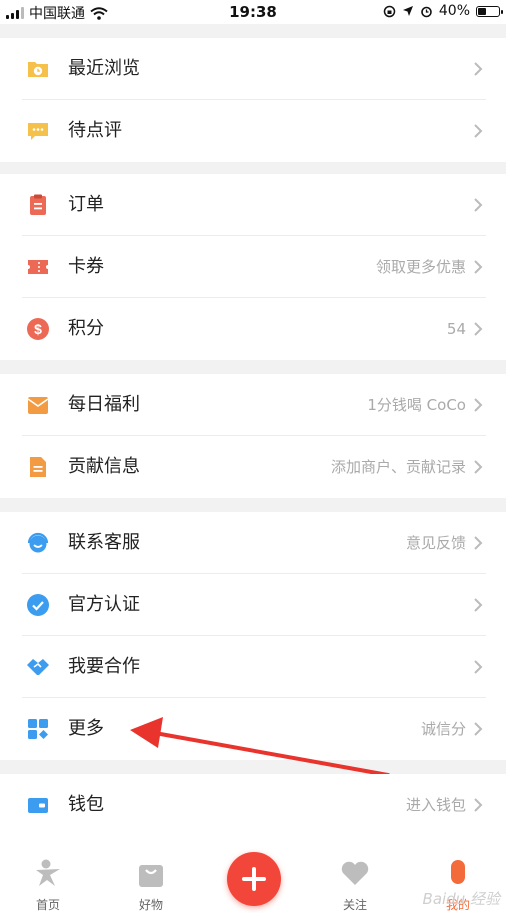 The image size is (506, 913). What do you see at coordinates (456, 329) in the screenshot?
I see `menu-item-hint: 54` at bounding box center [456, 329].